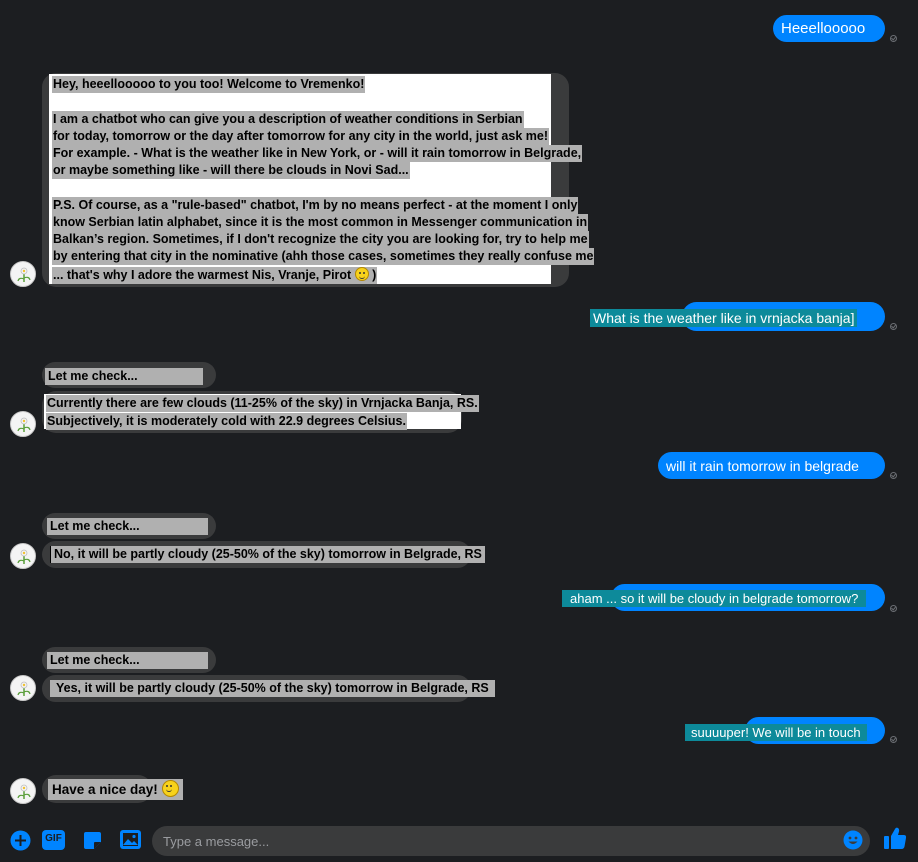  What do you see at coordinates (823, 28) in the screenshot?
I see `message-text: Heeellooooo` at bounding box center [823, 28].